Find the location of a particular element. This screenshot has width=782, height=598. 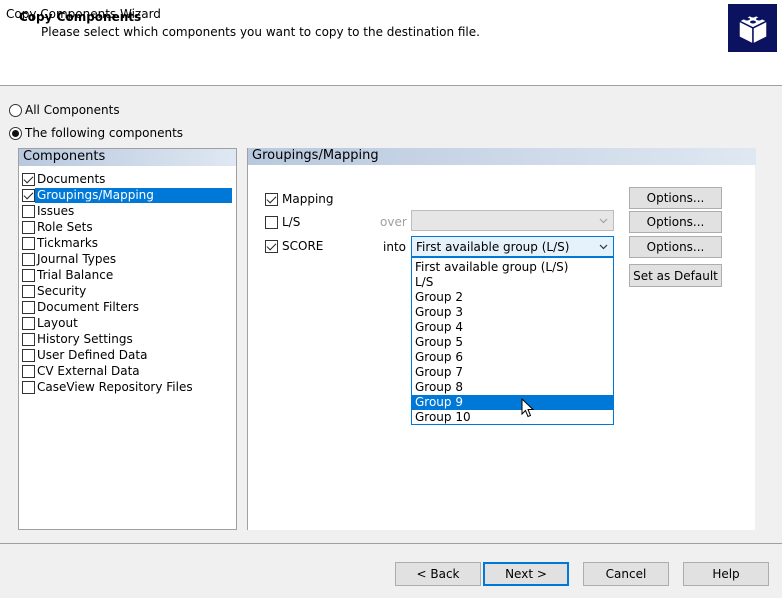

component-label: Documents is located at coordinates (71, 178).